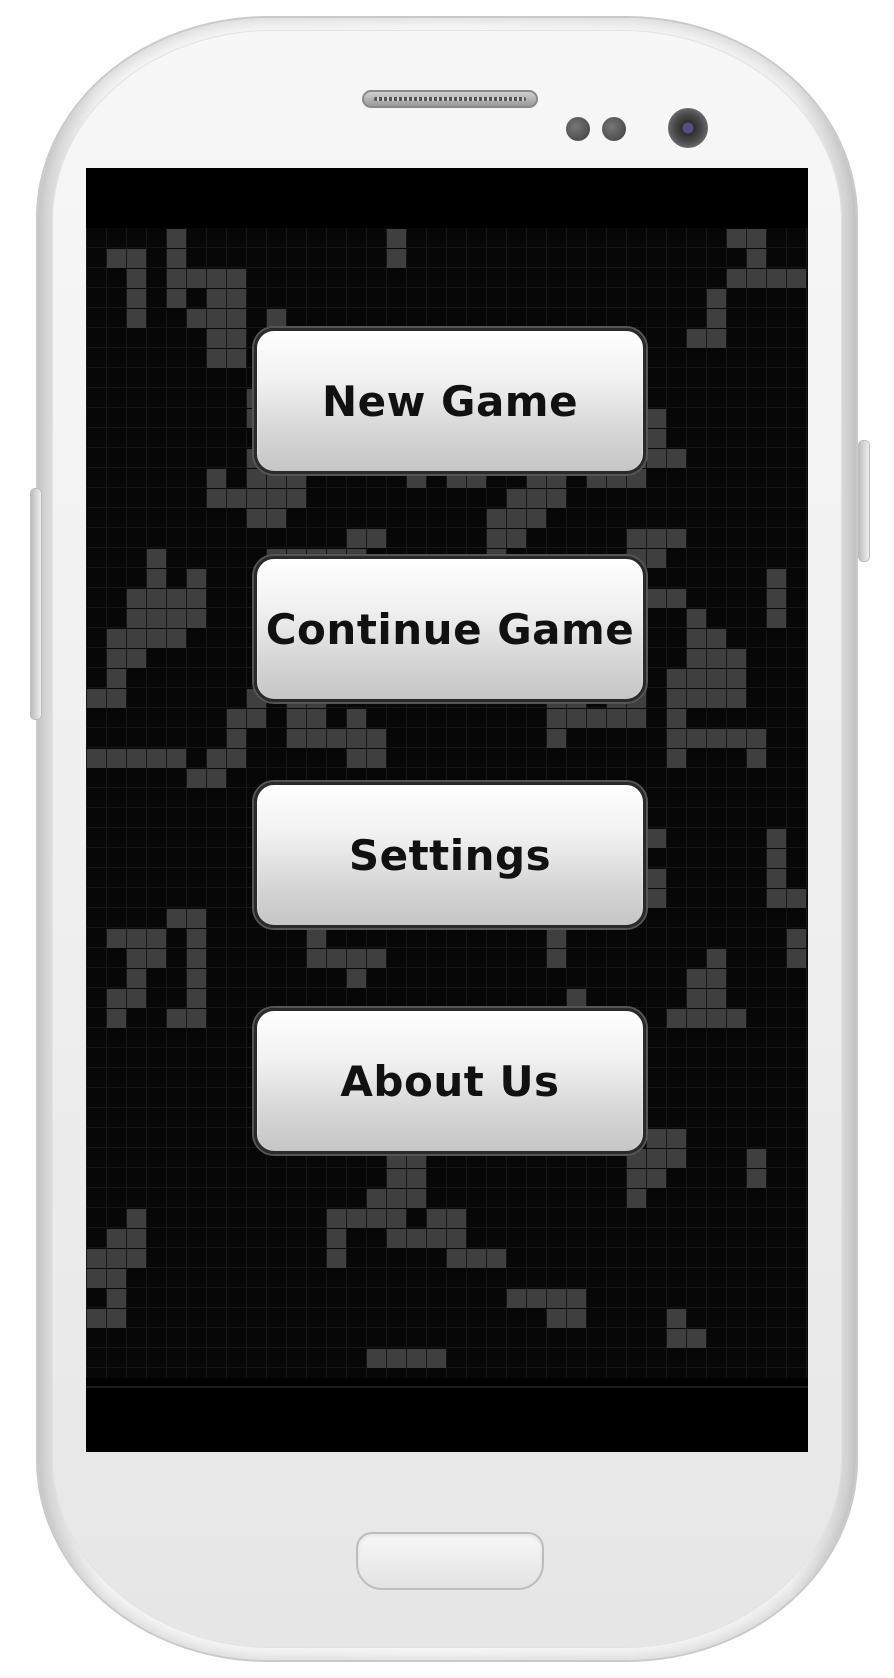  What do you see at coordinates (864, 501) in the screenshot?
I see `power-button` at bounding box center [864, 501].